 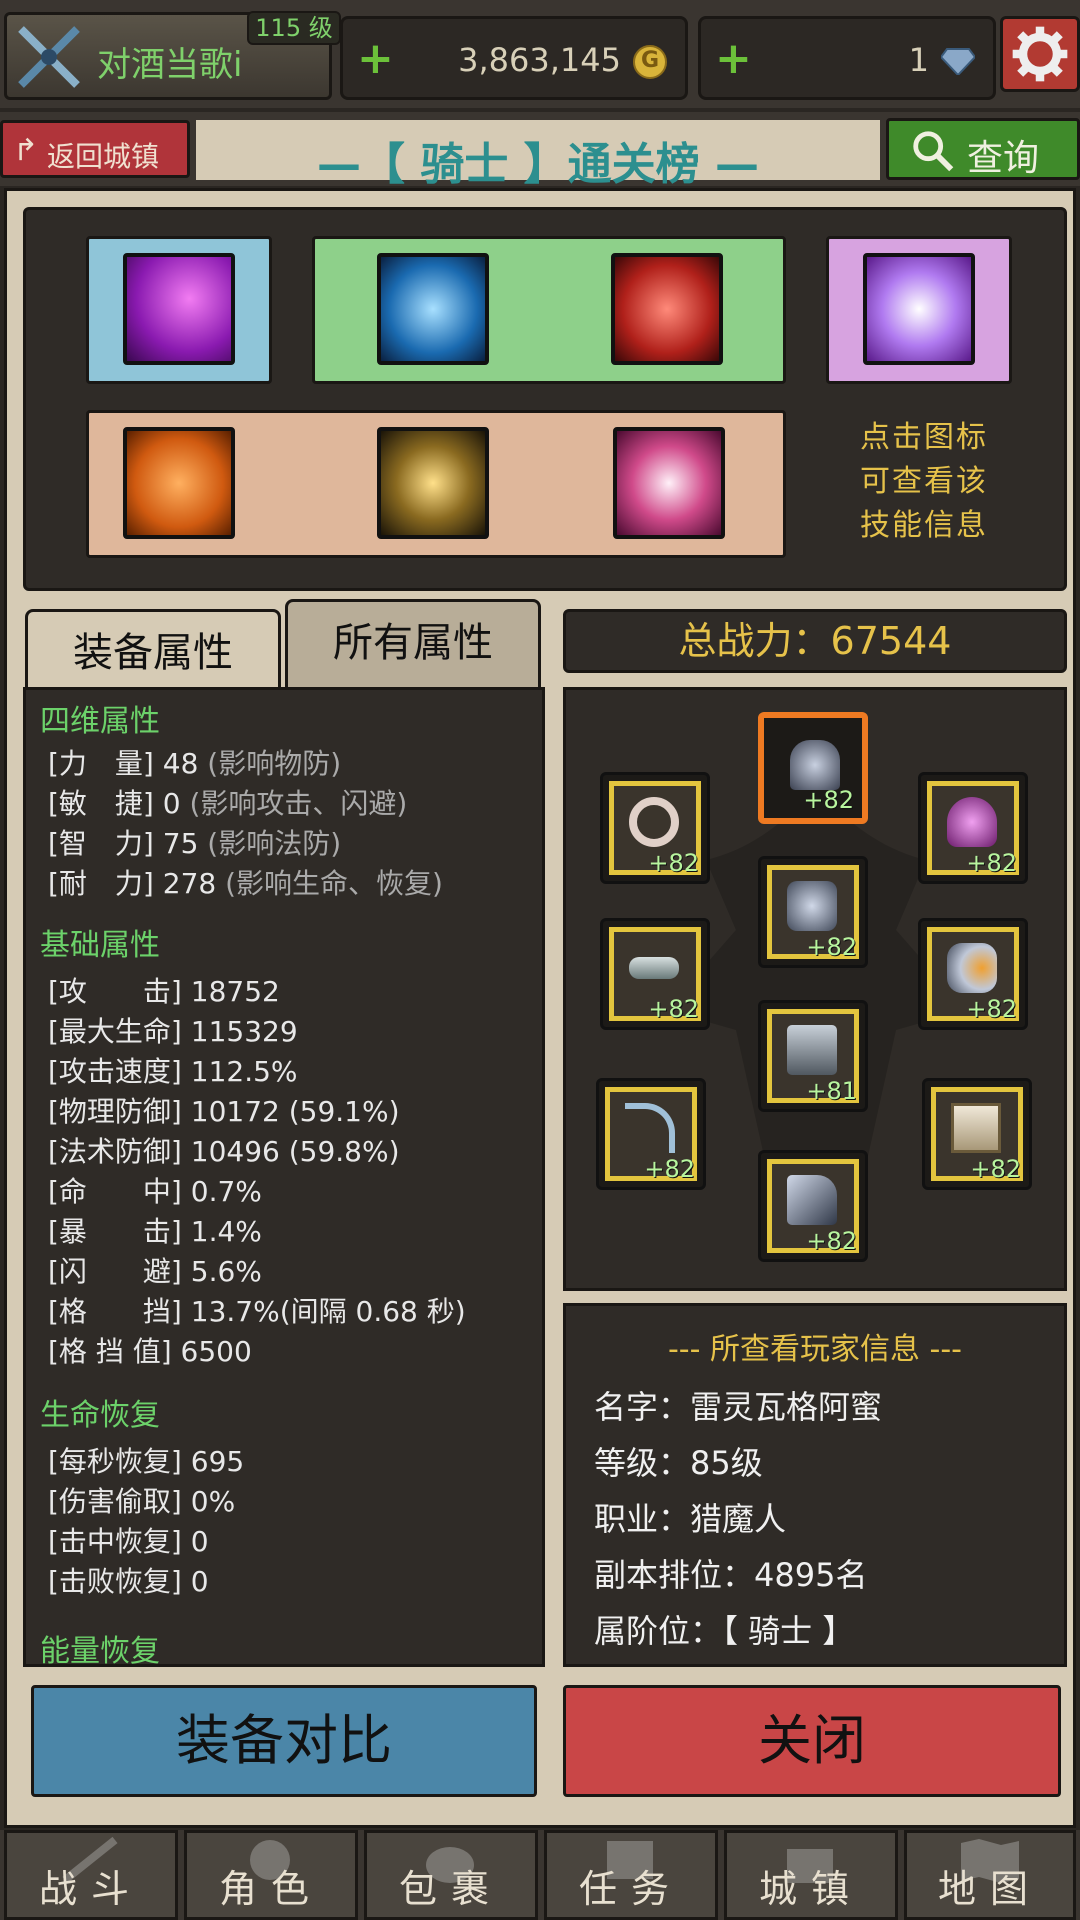 I want to click on stat-line: [命 中] 0.7%, so click(x=155, y=1191).